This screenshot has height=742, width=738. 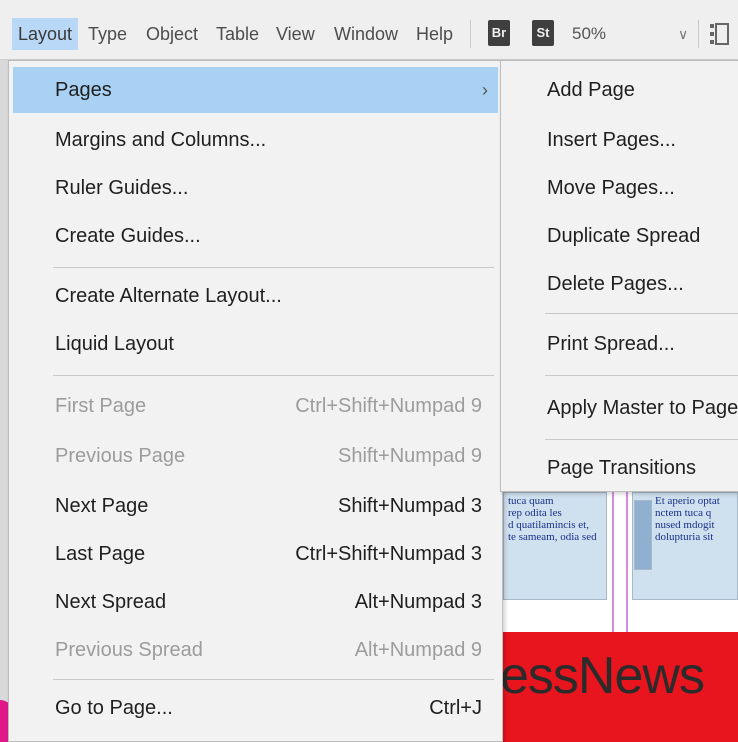 I want to click on menu-item-previous-page: Previous Page Shift+Numpad 9, so click(x=255, y=456).